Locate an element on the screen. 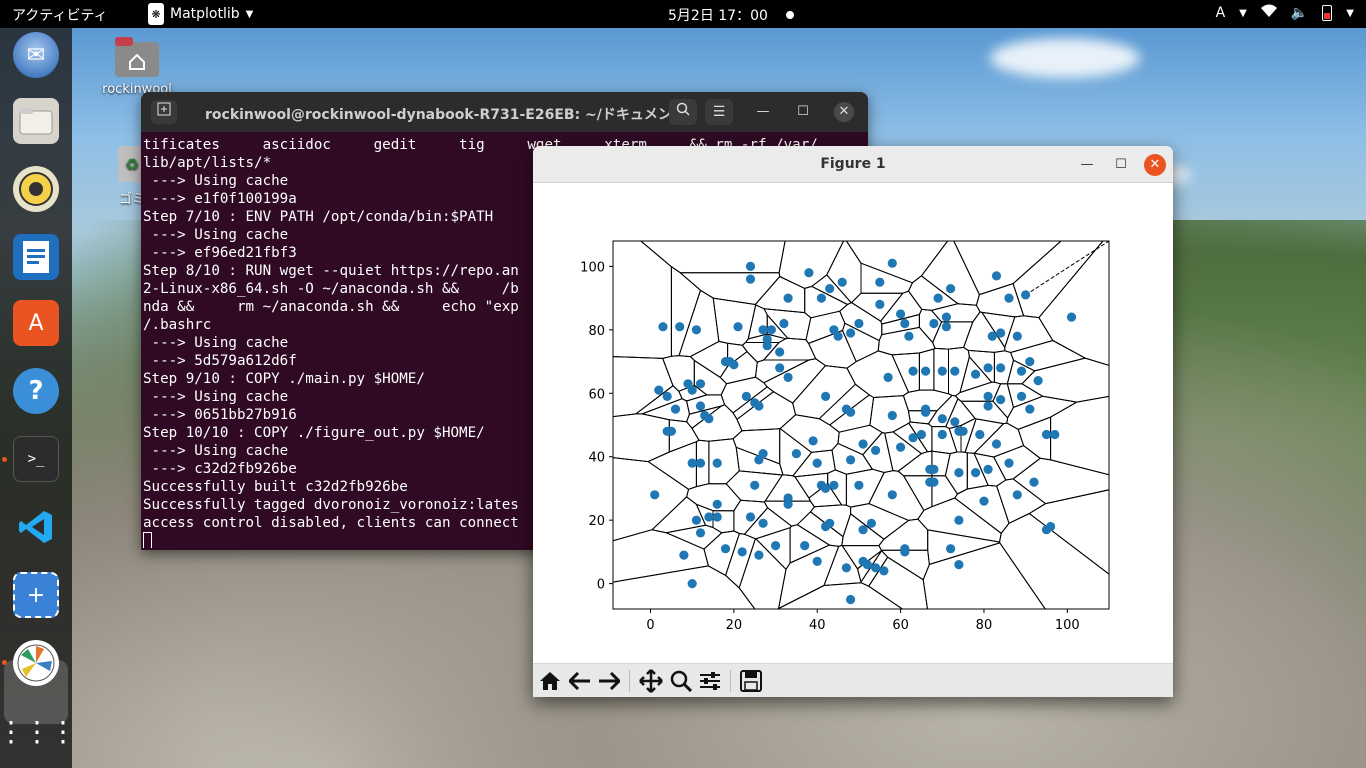 The height and width of the screenshot is (768, 1366). app-menu: ❋ Matplotlib ▼ is located at coordinates (200, 14).